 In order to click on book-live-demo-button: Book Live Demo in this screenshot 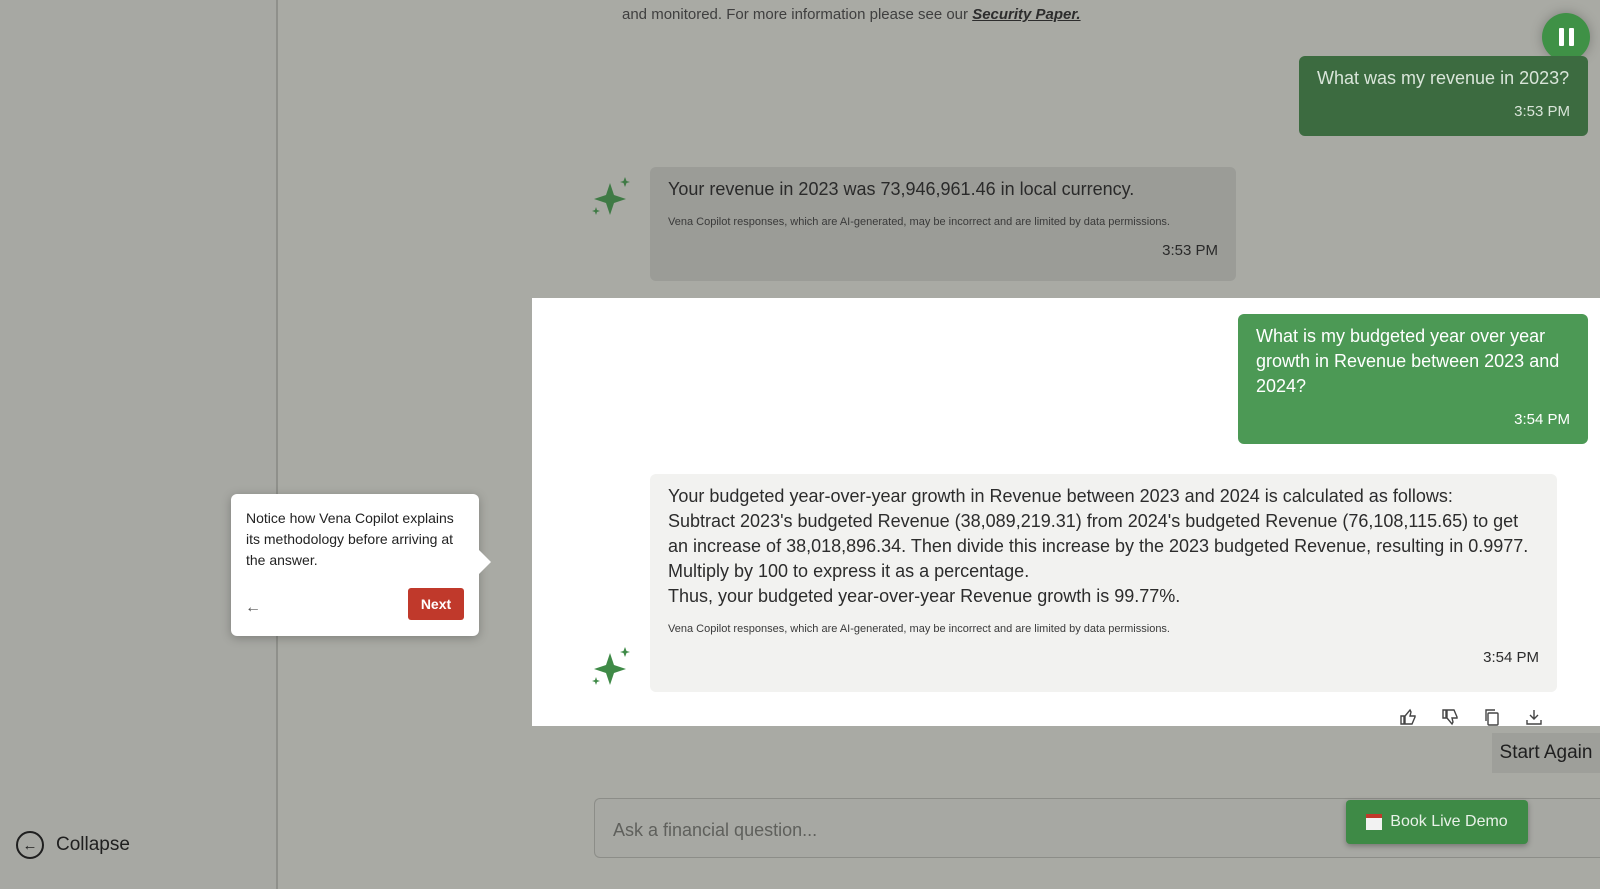, I will do `click(1437, 822)`.